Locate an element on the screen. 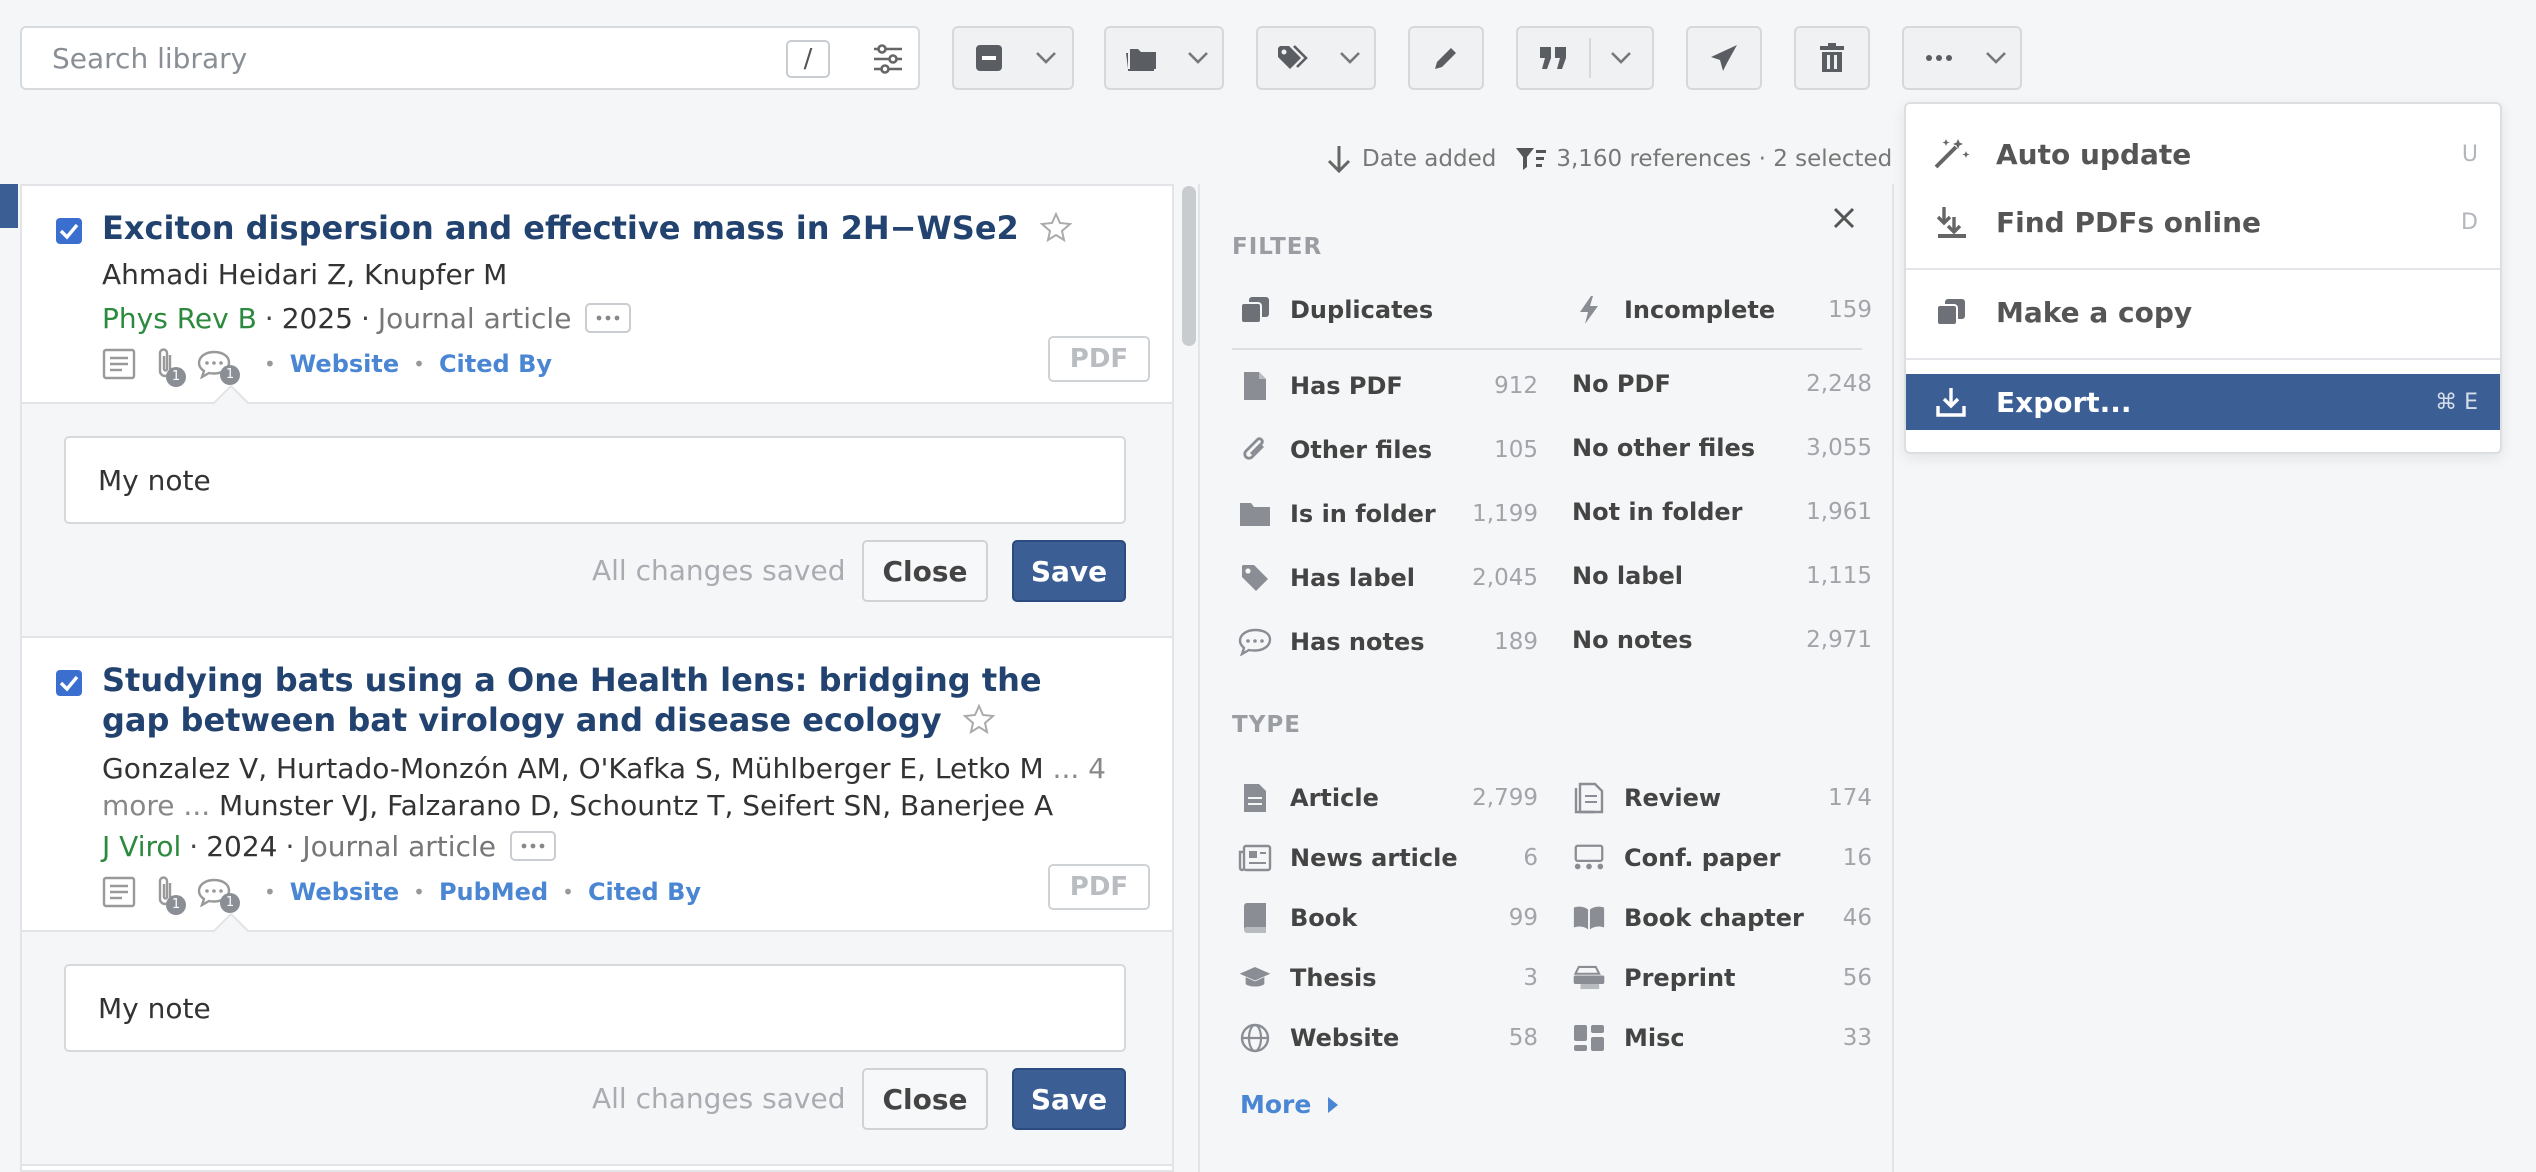  publication-year: 2024 is located at coordinates (242, 846).